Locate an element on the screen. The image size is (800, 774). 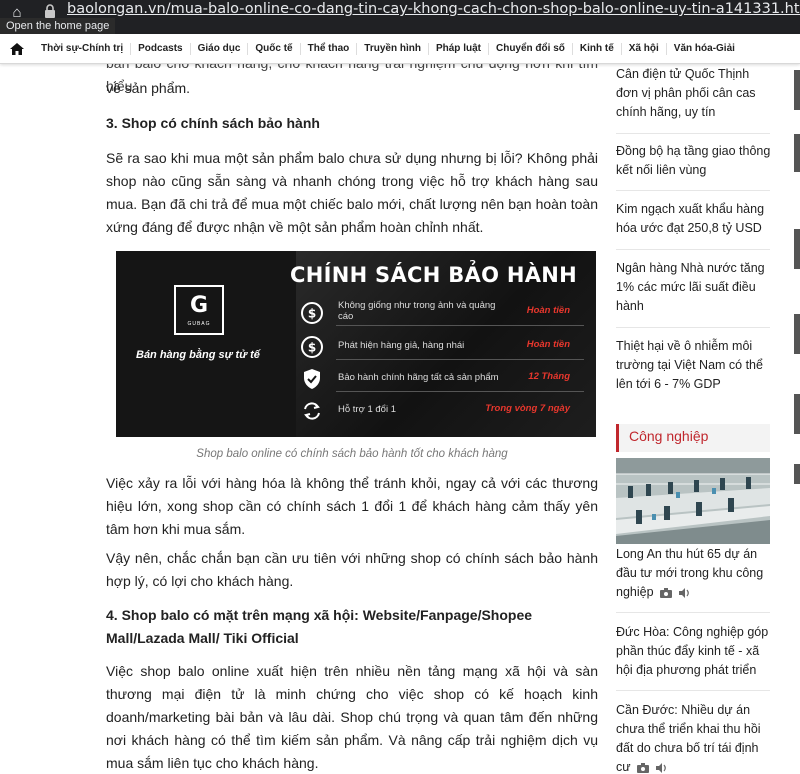
nav-item-the-thao: Thể thao is located at coordinates (329, 48).